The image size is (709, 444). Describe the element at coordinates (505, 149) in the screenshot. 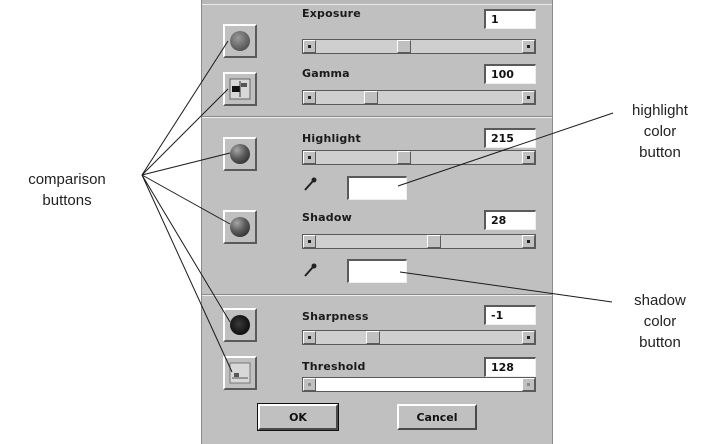

I see `highlight-callout-line` at that location.